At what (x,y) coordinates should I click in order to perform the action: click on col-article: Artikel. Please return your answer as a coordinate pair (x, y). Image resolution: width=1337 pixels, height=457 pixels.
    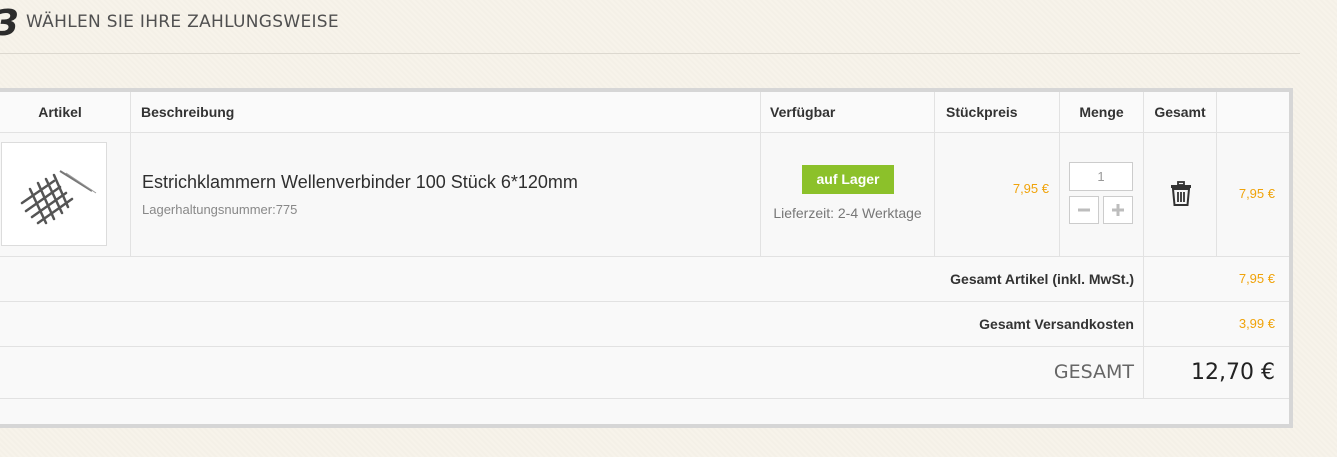
    Looking at the image, I should click on (65, 112).